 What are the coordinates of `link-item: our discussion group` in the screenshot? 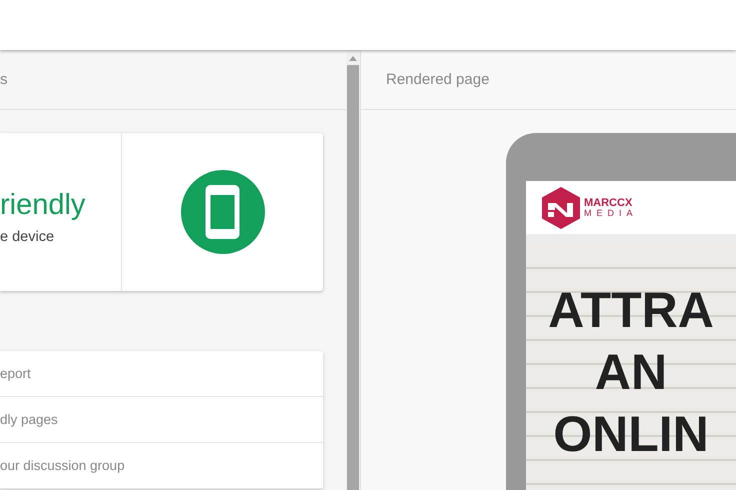 It's located at (161, 466).